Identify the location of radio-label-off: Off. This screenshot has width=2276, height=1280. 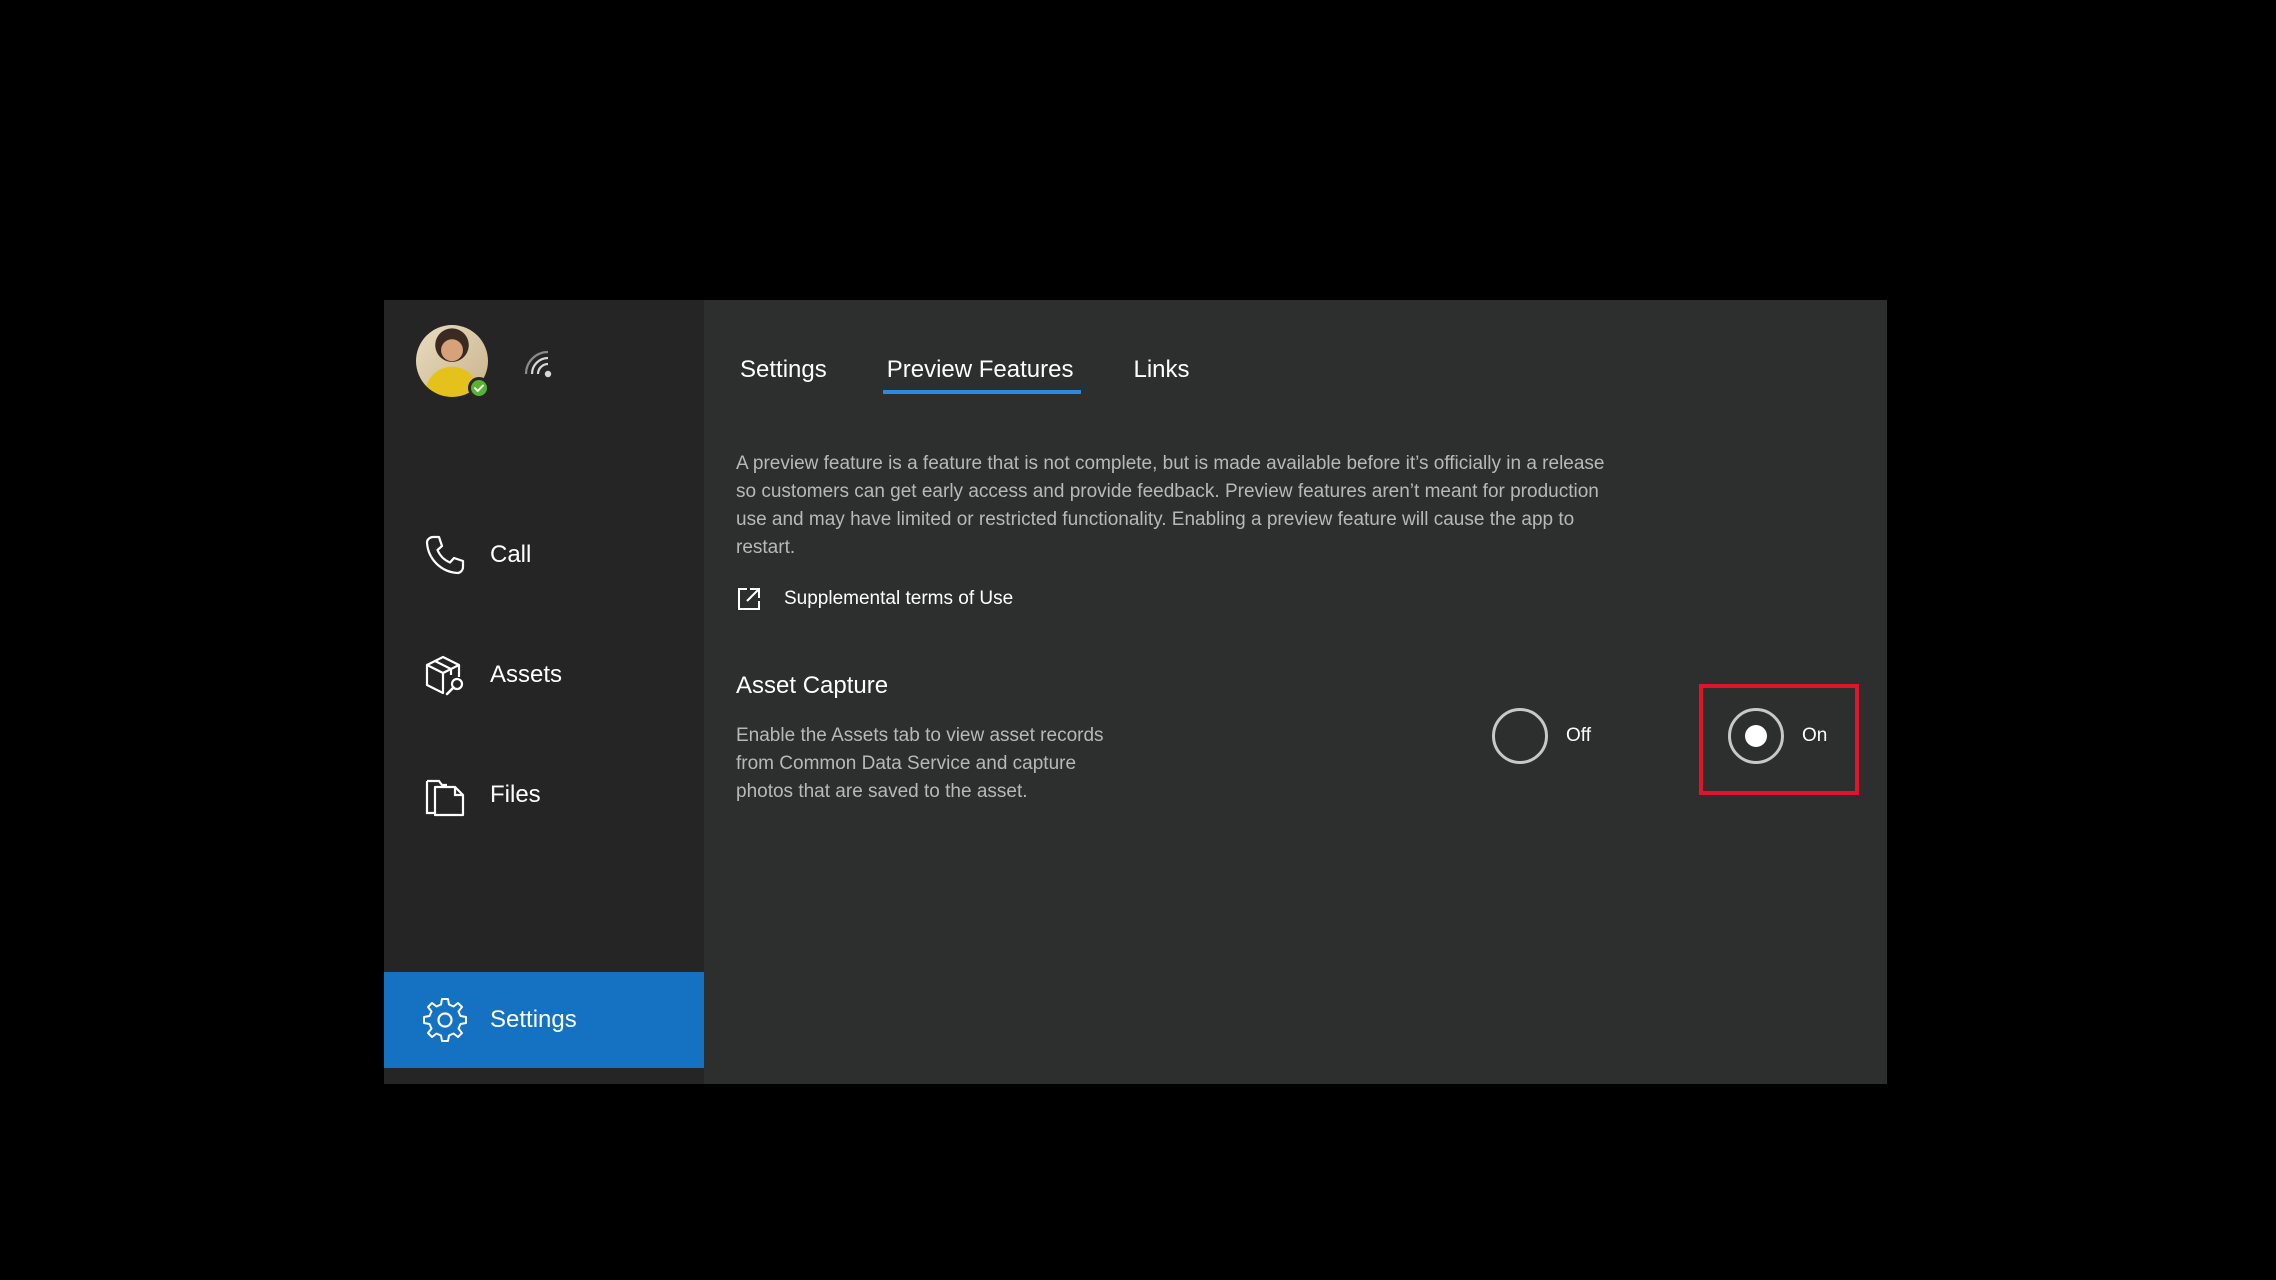
(1578, 735).